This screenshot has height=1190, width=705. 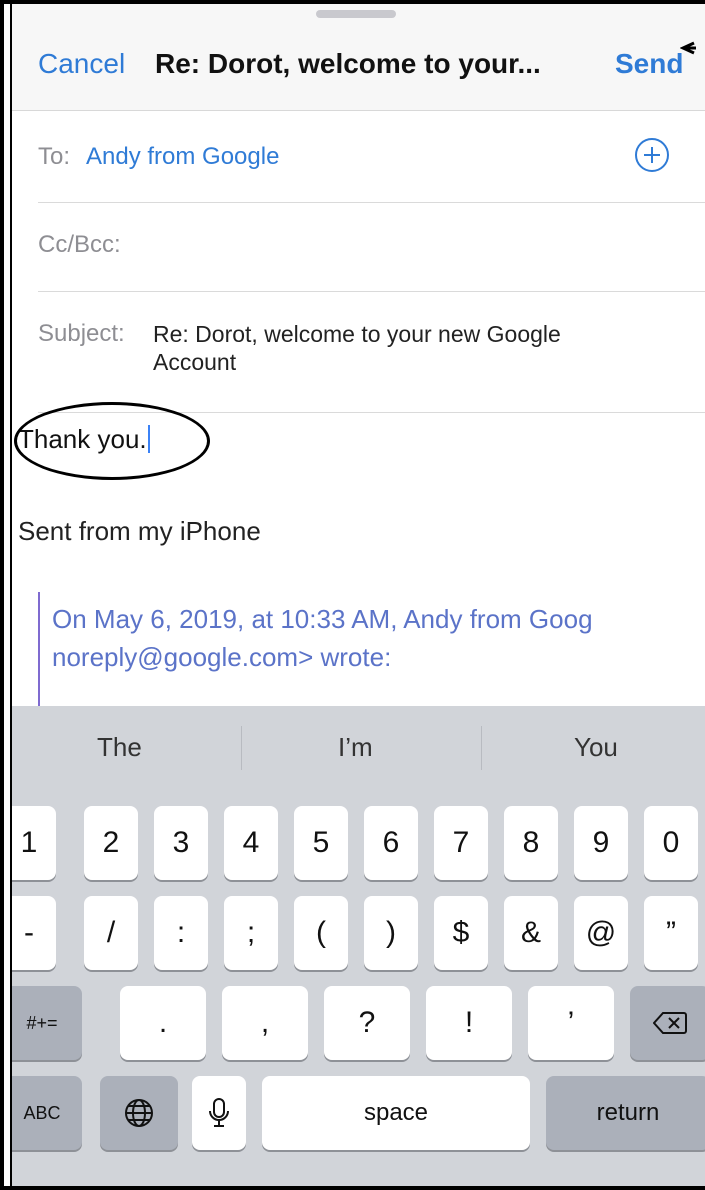 I want to click on key-6: 6, so click(x=391, y=843).